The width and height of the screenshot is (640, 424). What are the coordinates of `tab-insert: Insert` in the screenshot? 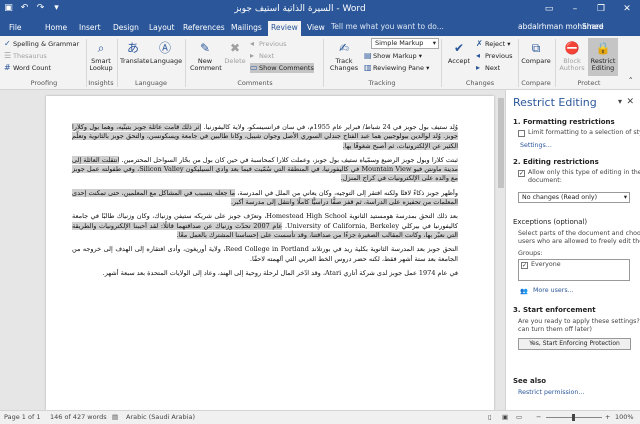 It's located at (90, 27).